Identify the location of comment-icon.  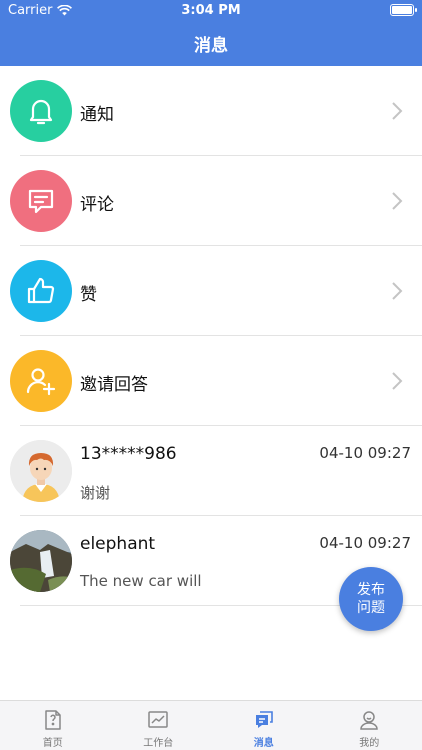
(41, 201).